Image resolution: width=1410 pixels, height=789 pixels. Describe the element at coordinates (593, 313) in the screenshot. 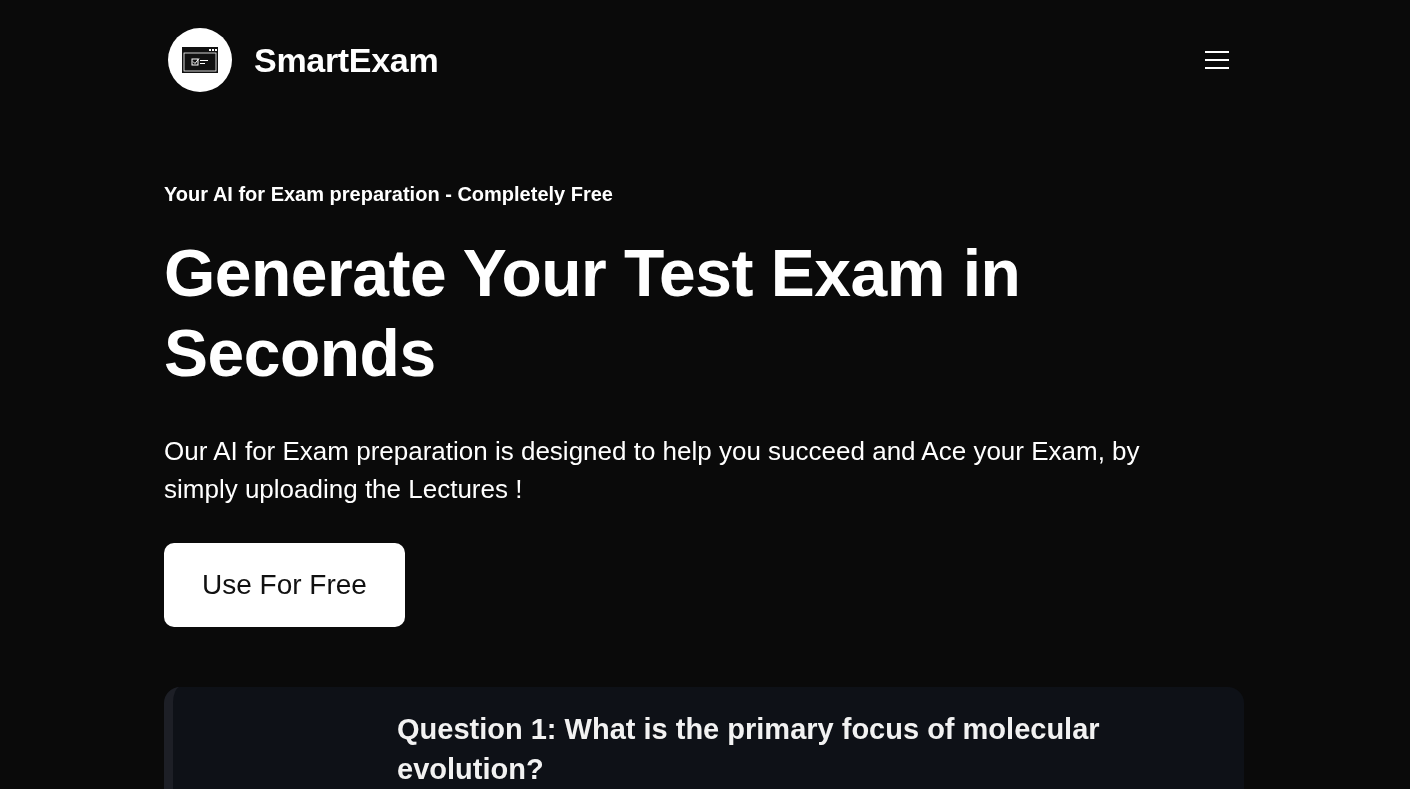

I see `headline: Generate Your Test Exam in Seconds` at that location.